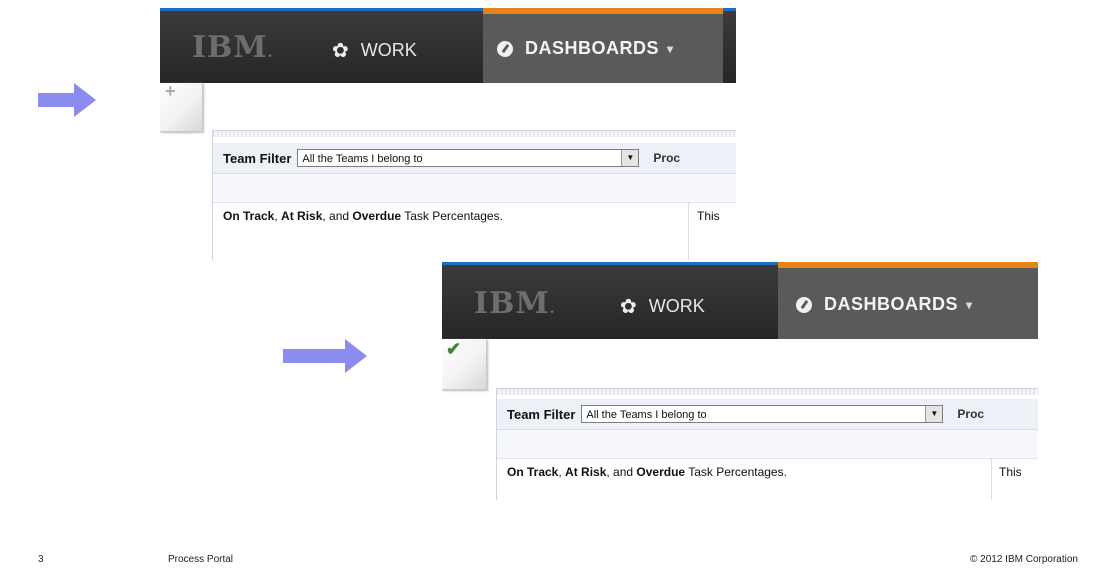  Describe the element at coordinates (670, 48) in the screenshot. I see `chevron-down-icon: ▾` at that location.